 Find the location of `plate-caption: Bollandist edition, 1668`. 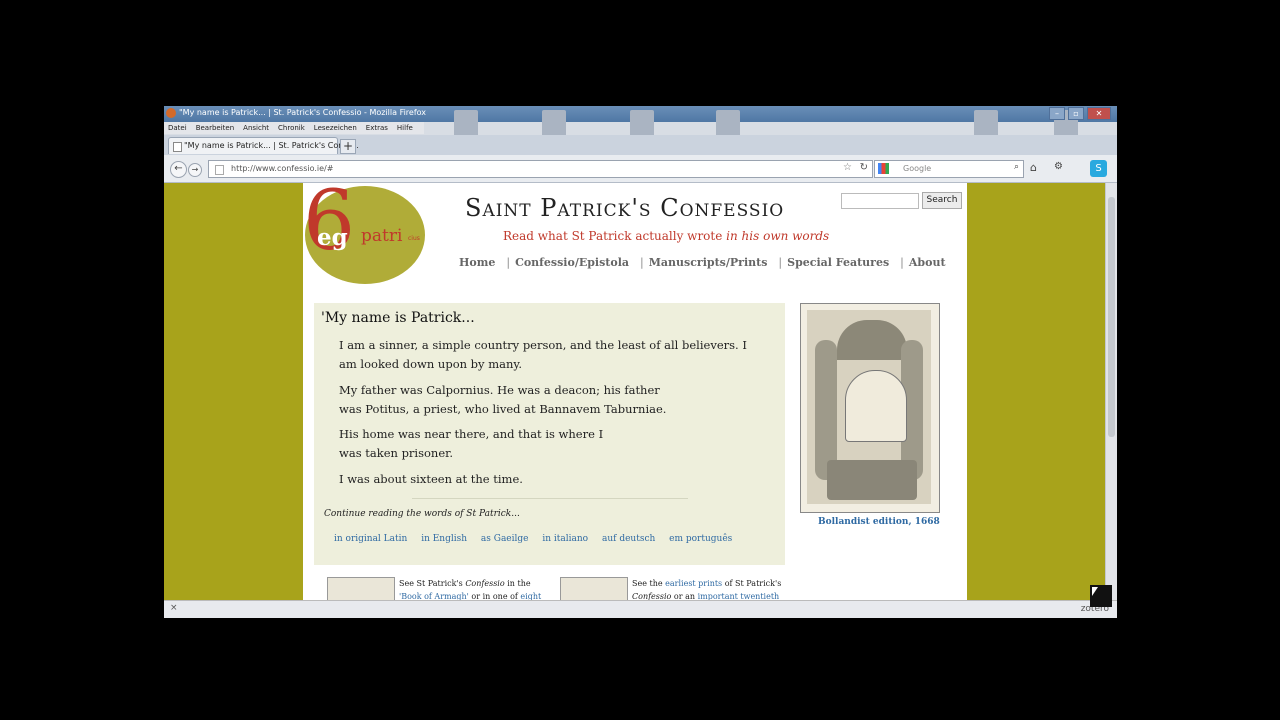

plate-caption: Bollandist edition, 1668 is located at coordinates (879, 522).